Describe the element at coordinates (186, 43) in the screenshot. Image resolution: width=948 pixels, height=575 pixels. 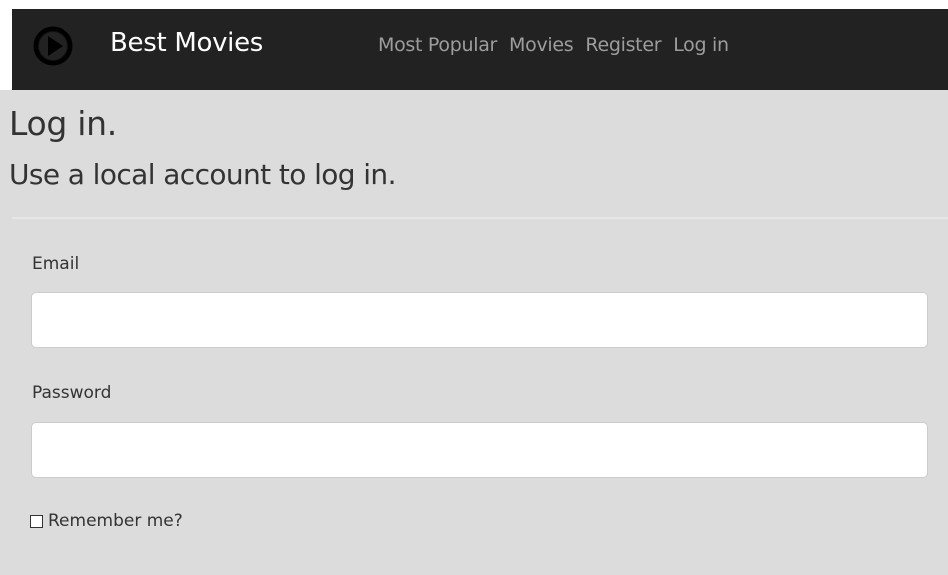
I see `brand-link: Best Movies` at that location.